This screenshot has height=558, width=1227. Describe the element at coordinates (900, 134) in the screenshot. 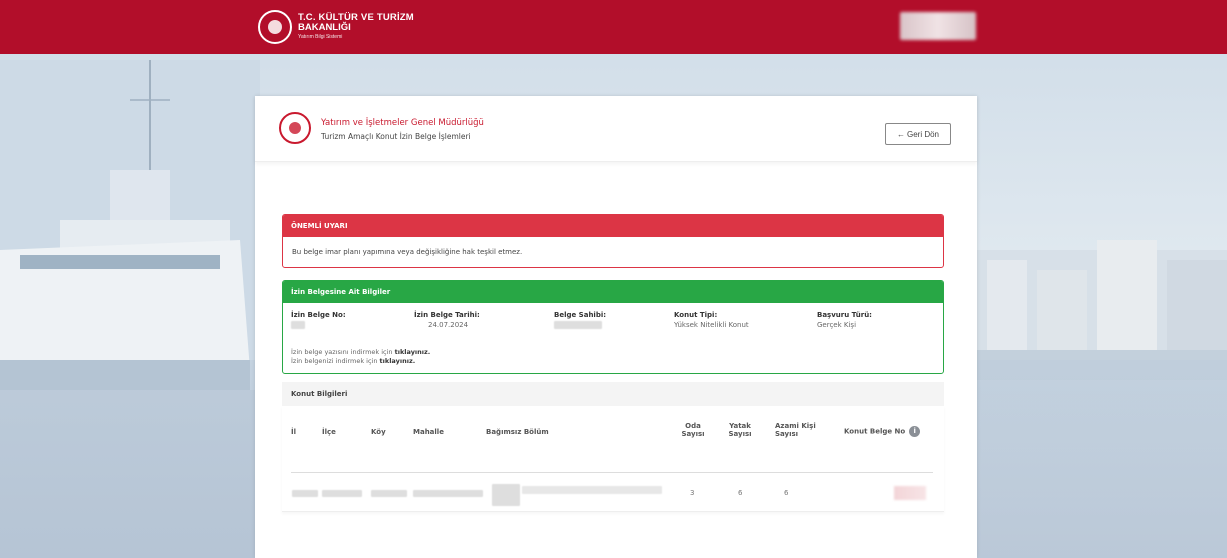

I see `arrow-left-icon: ←` at that location.